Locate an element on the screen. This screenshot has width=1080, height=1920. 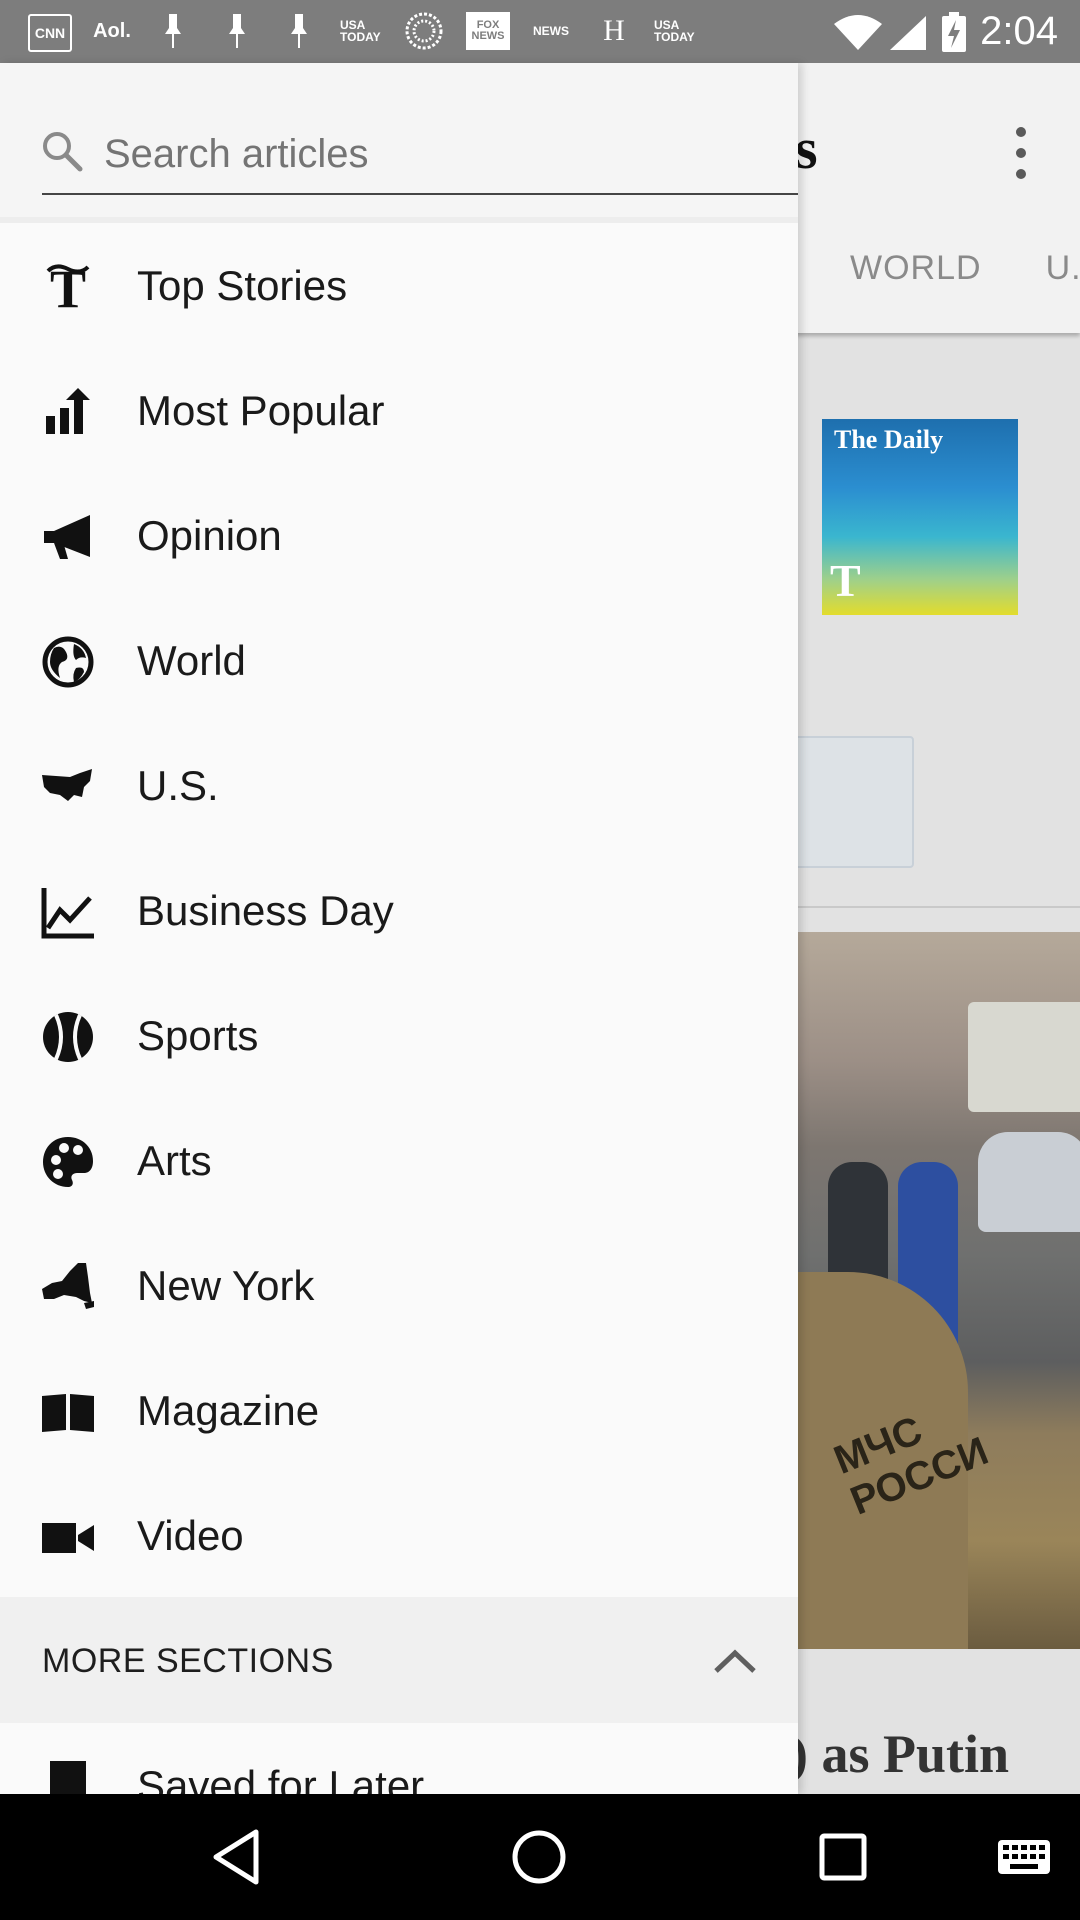
search-input is located at coordinates (444, 154).